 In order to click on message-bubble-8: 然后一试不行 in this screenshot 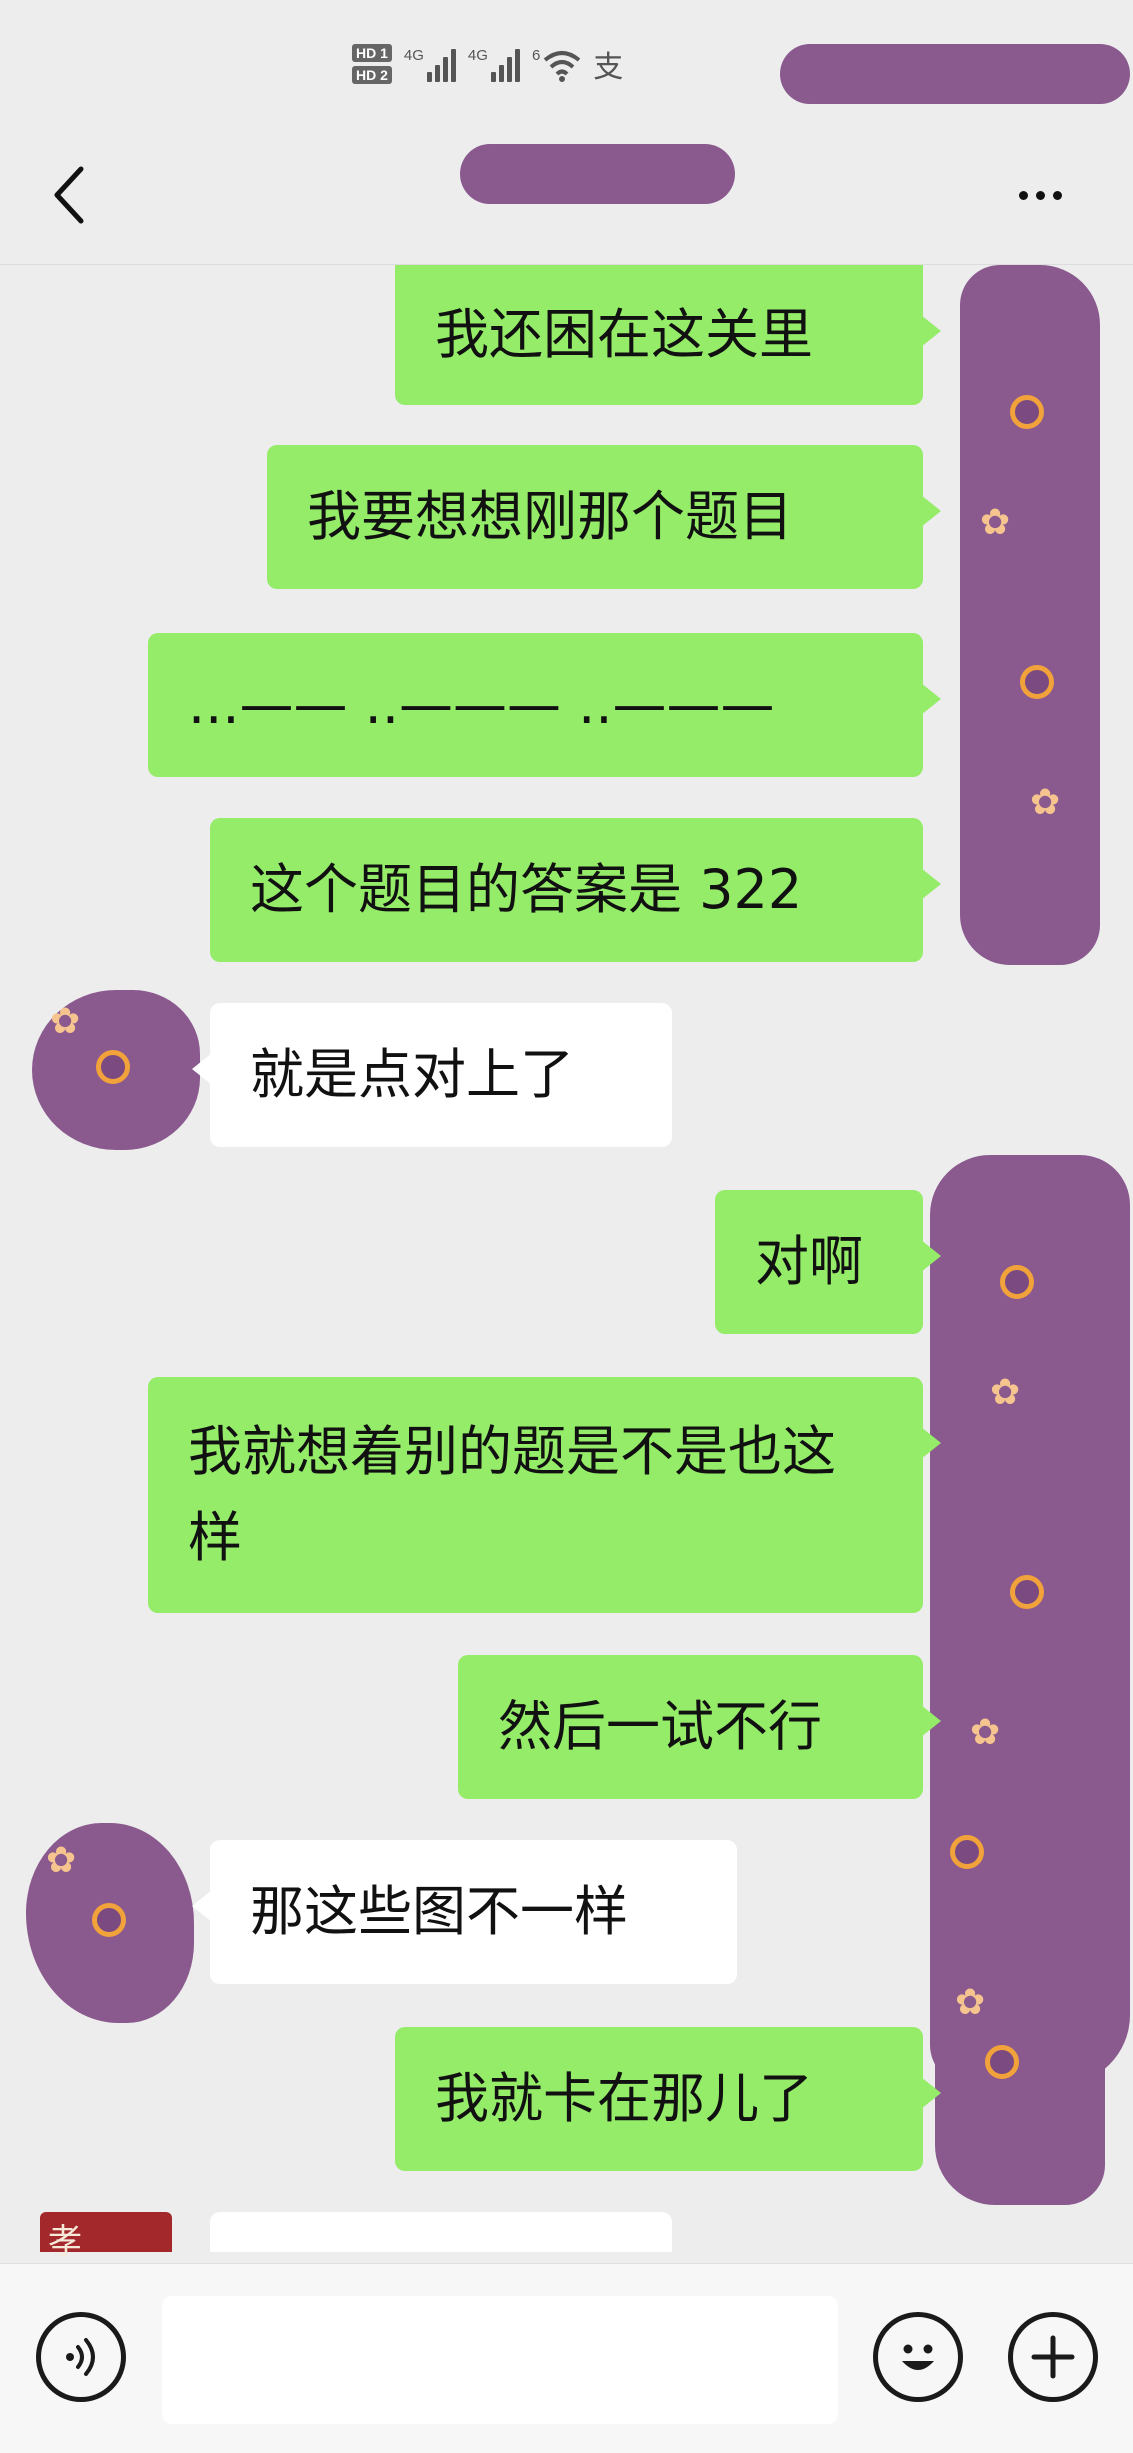, I will do `click(699, 1727)`.